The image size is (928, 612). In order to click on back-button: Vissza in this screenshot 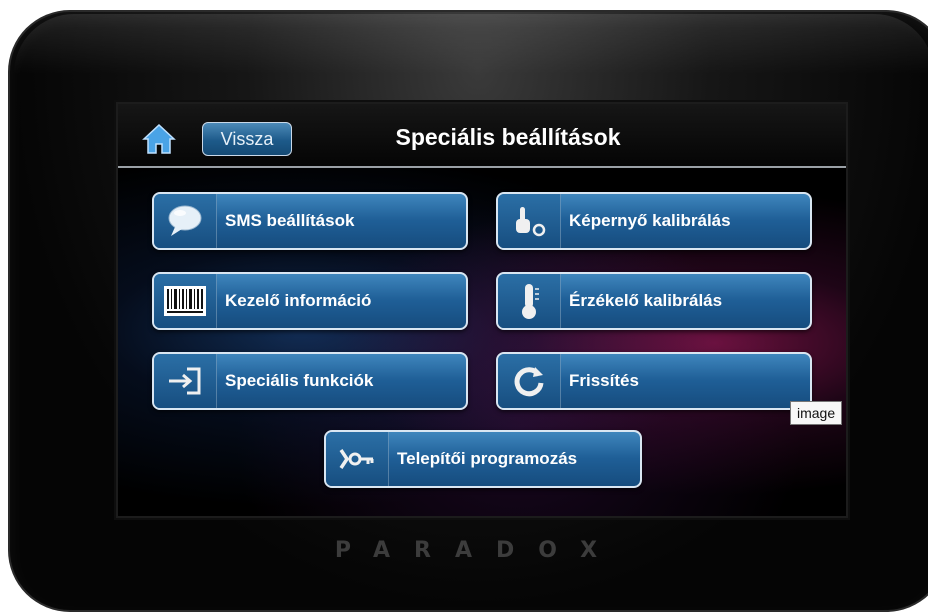, I will do `click(247, 139)`.